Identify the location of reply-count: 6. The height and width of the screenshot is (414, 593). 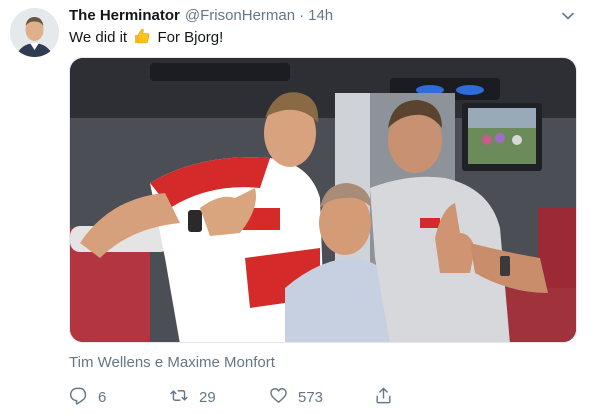
(102, 397).